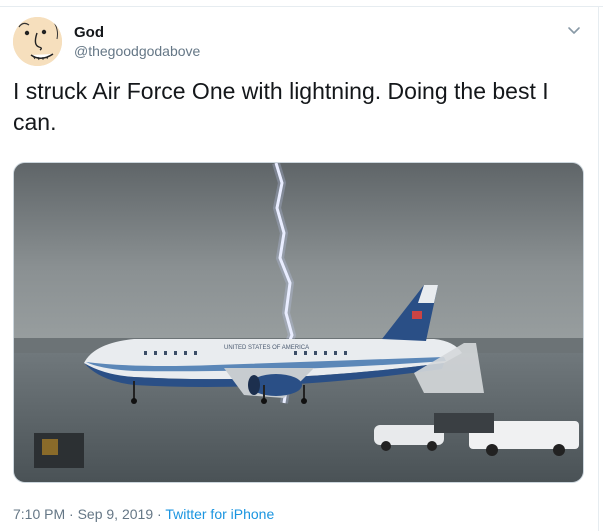 Image resolution: width=603 pixels, height=531 pixels. What do you see at coordinates (301, 6) in the screenshot?
I see `tweet-top-border` at bounding box center [301, 6].